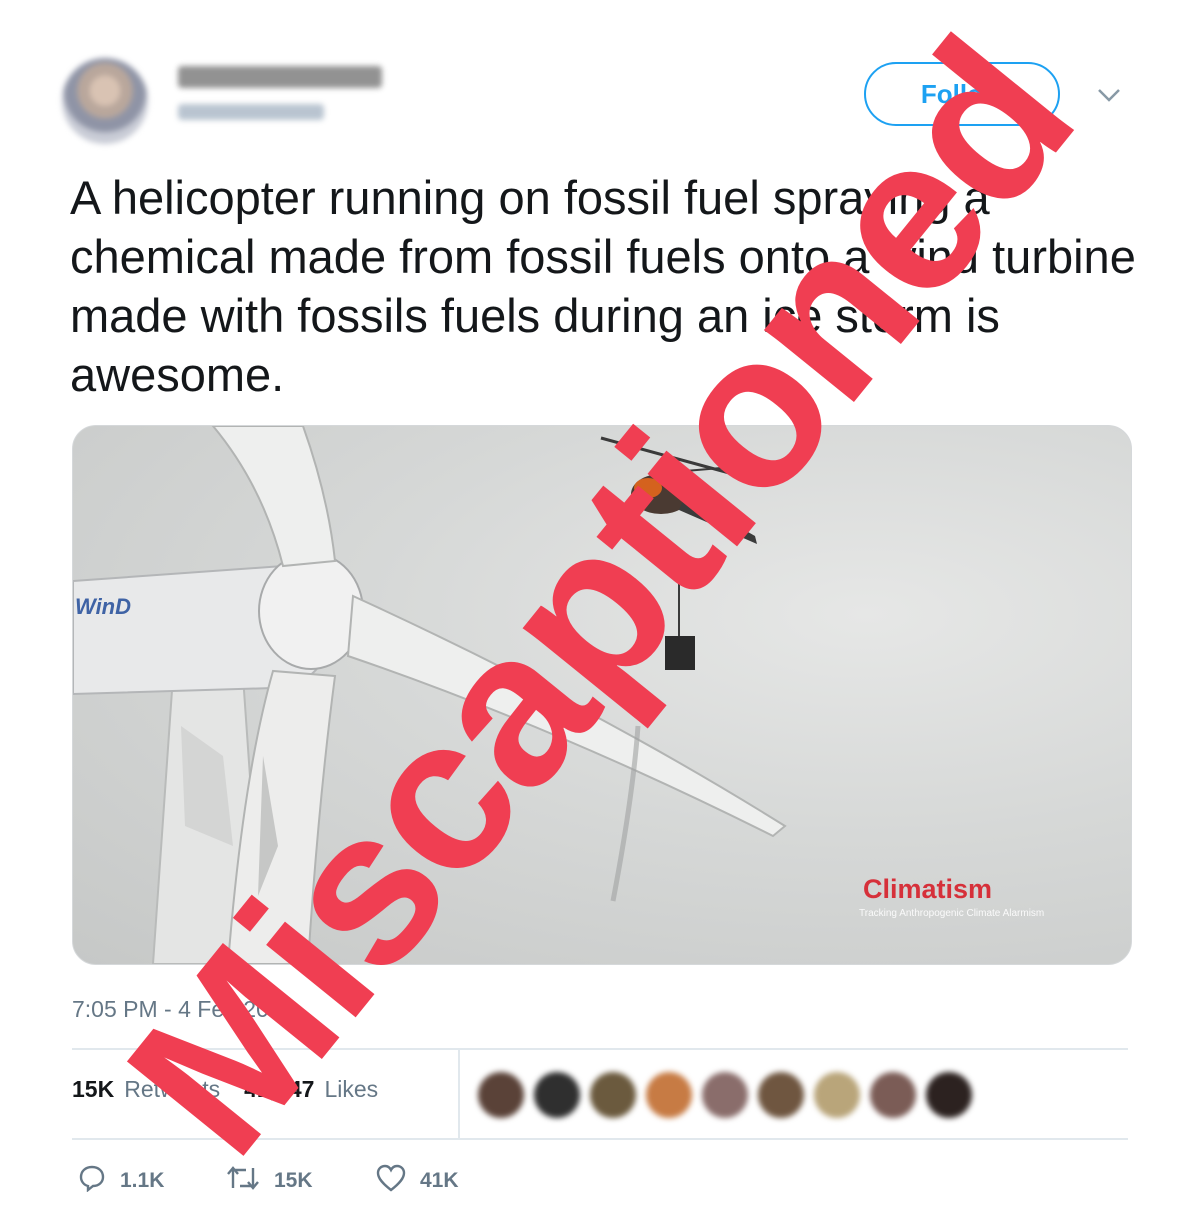 The image size is (1200, 1216). I want to click on display-name-redacted, so click(280, 77).